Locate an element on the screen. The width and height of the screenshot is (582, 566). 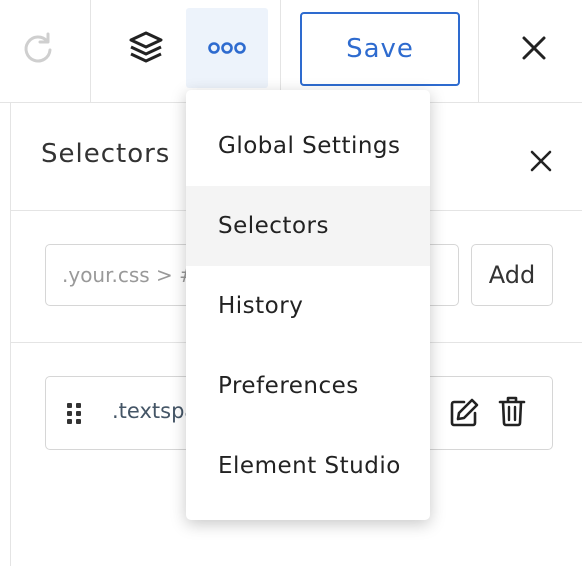
menu-item-history: History is located at coordinates (308, 306).